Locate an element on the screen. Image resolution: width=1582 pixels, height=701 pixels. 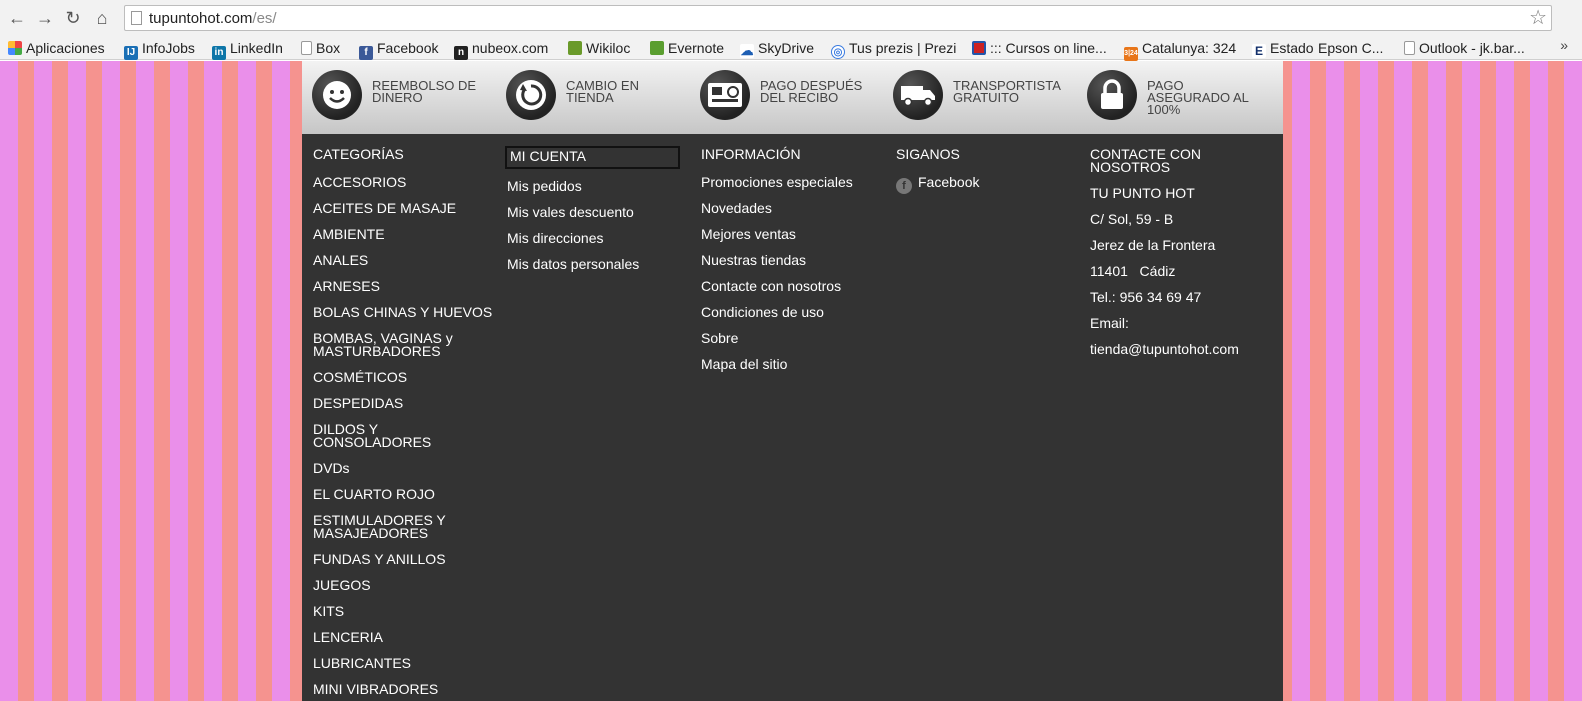
my-account-heading: MI CUENTA is located at coordinates (592, 157).